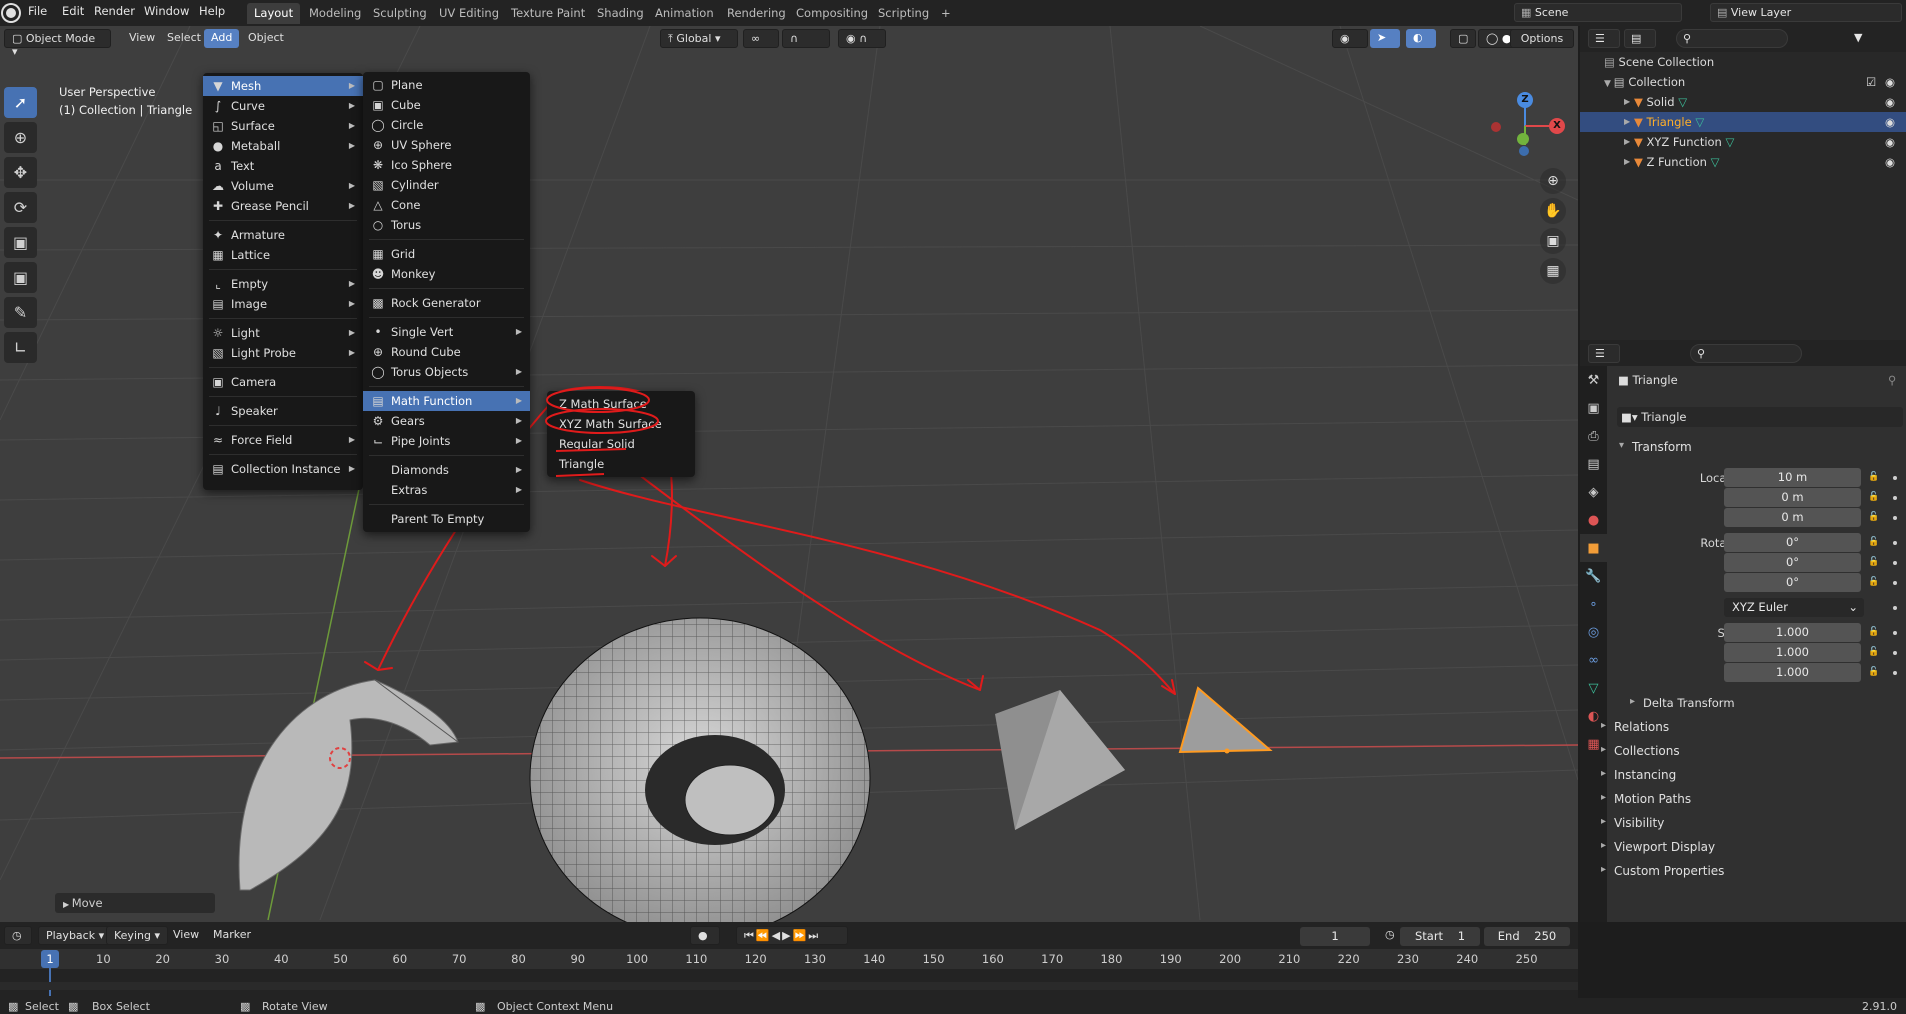  I want to click on add-menu-item: ▦ Lattice, so click(283, 255).